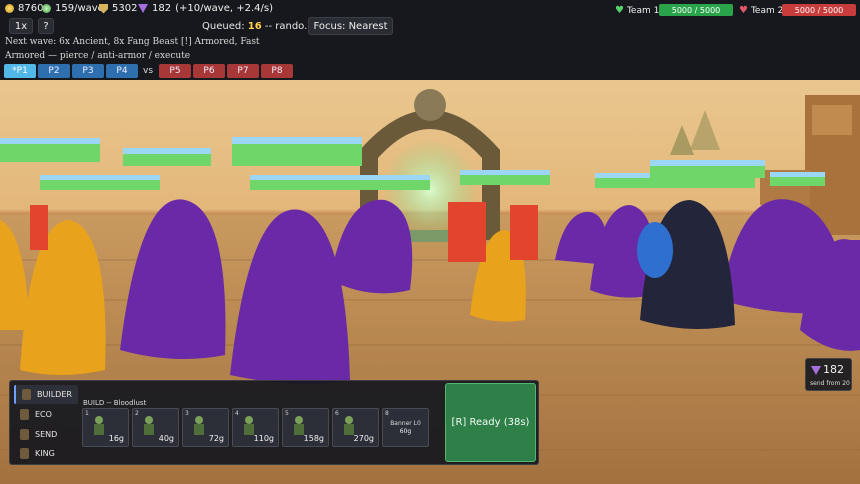 The height and width of the screenshot is (484, 860). What do you see at coordinates (137, 413) in the screenshot?
I see `card-hotkey: 2` at bounding box center [137, 413].